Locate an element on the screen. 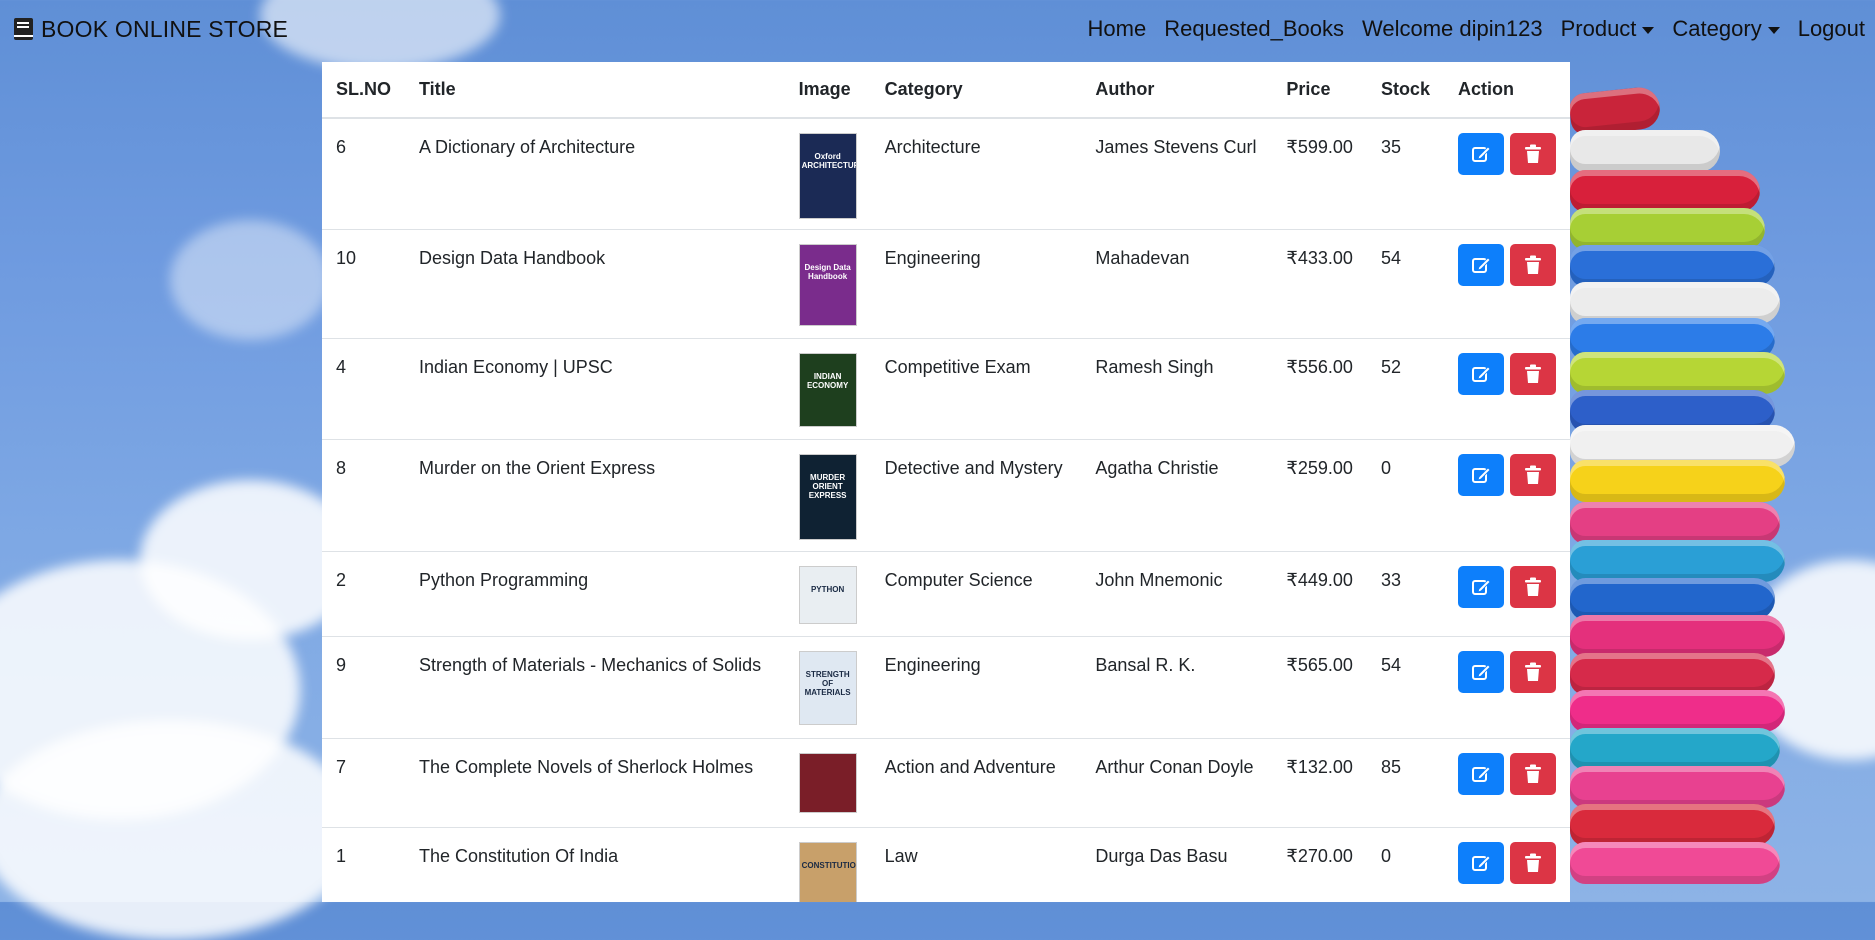 Image resolution: width=1875 pixels, height=940 pixels. header-title: Title is located at coordinates (595, 90).